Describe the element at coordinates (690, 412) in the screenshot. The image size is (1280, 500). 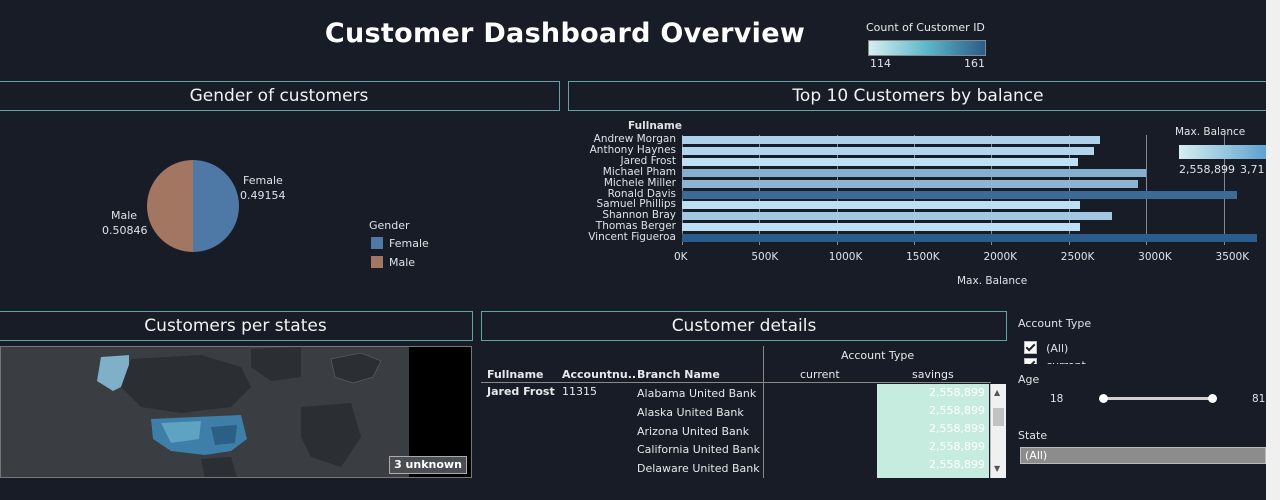
I see `row-branch: Alaska United Bank` at that location.